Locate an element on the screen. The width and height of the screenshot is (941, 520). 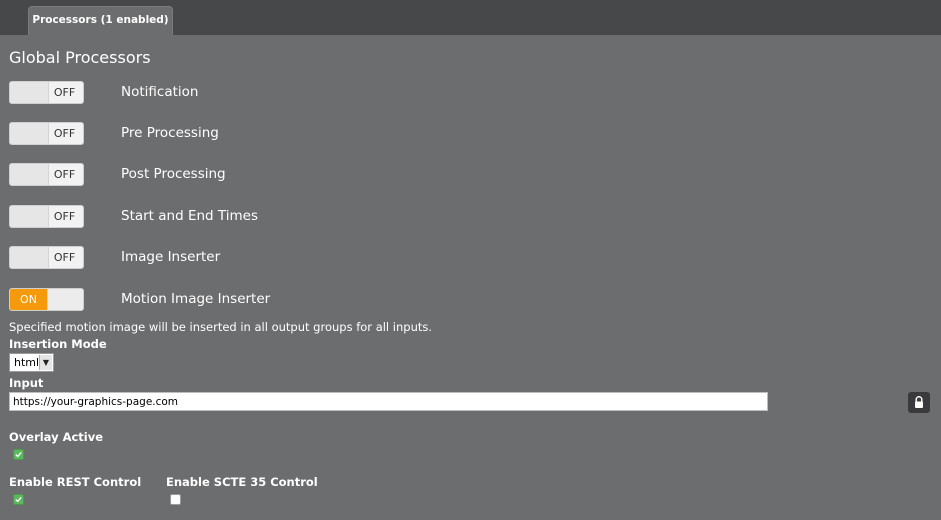
pre-processing-toggle: OFF is located at coordinates (46, 133).